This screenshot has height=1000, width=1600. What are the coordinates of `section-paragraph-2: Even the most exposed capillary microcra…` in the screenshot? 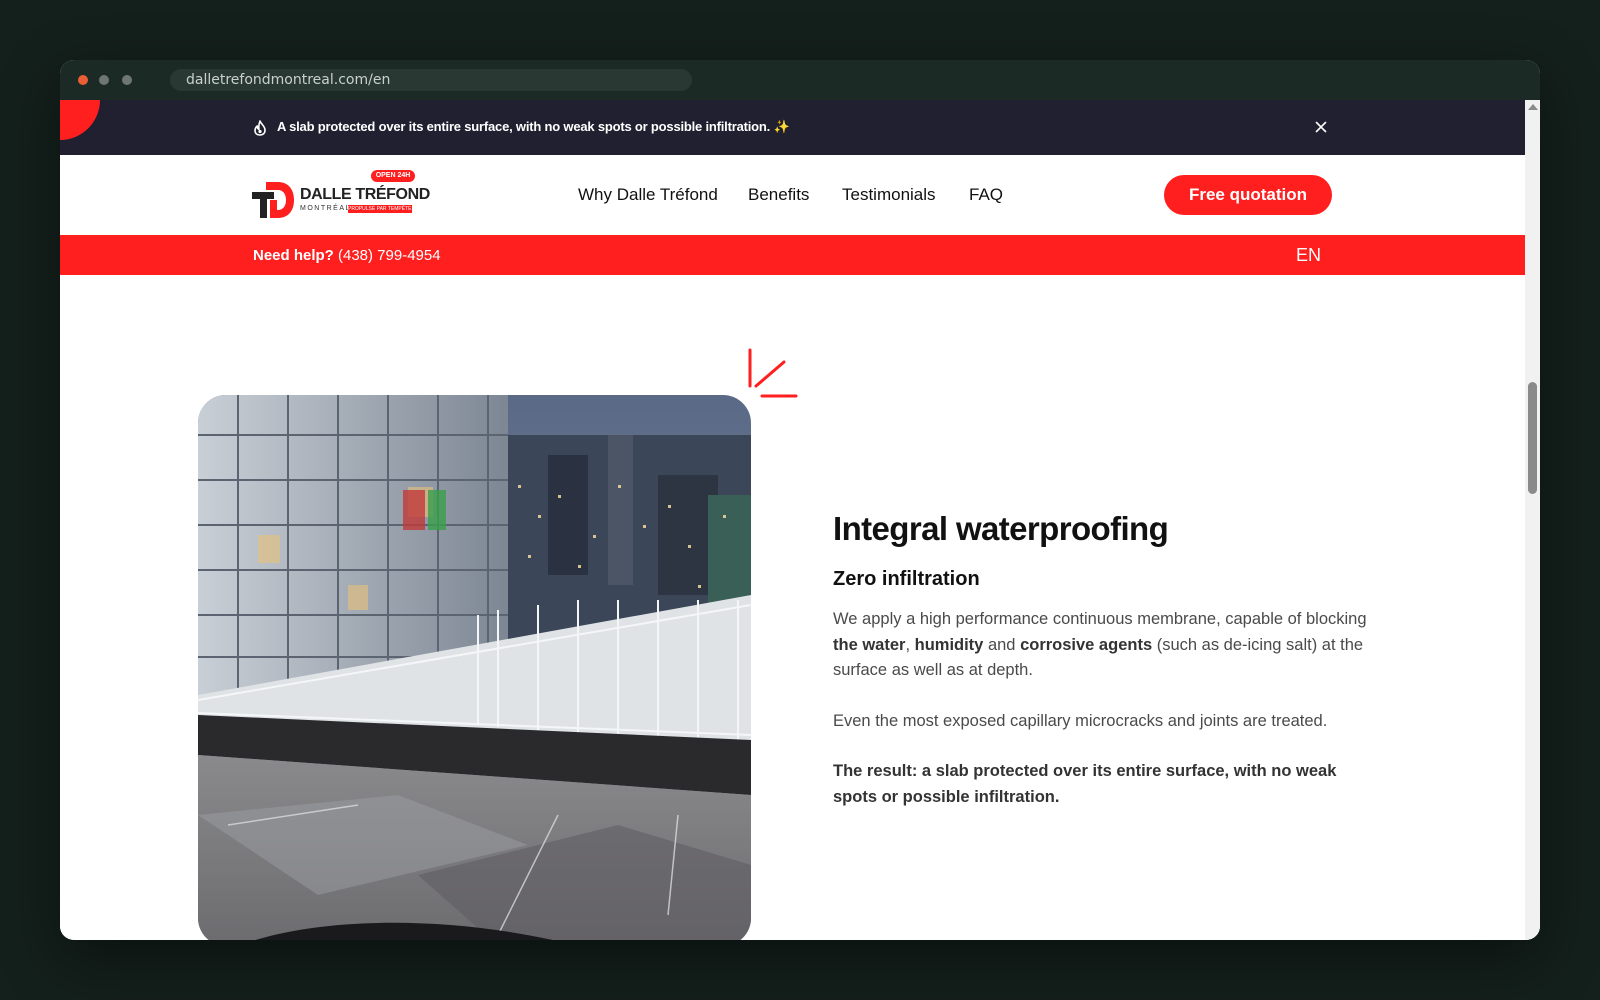 It's located at (1080, 720).